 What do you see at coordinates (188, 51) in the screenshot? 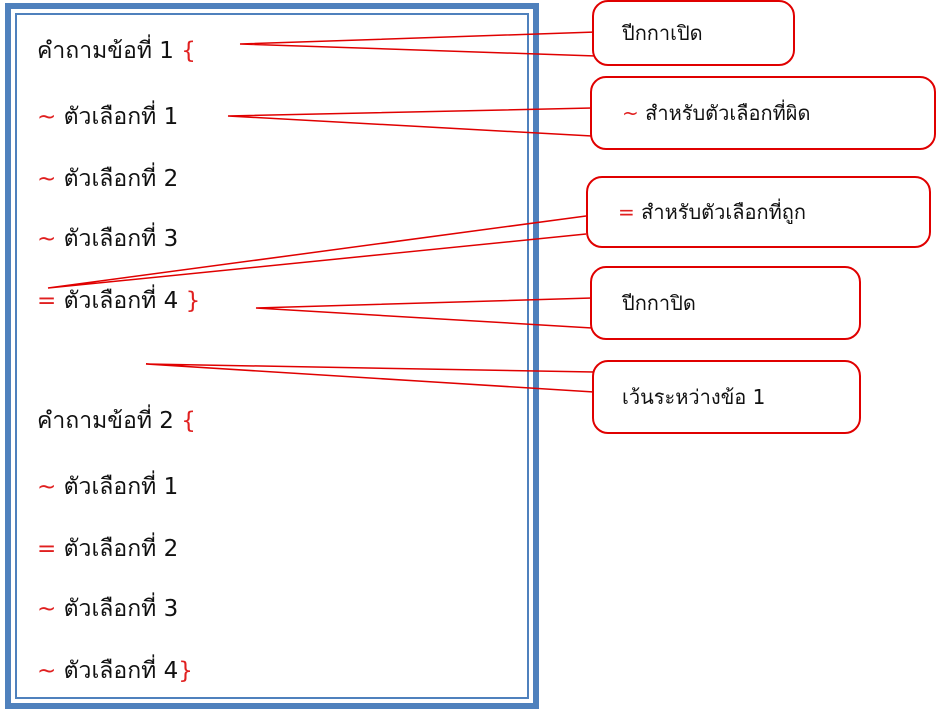
I see `question-1-open-brace: {` at bounding box center [188, 51].